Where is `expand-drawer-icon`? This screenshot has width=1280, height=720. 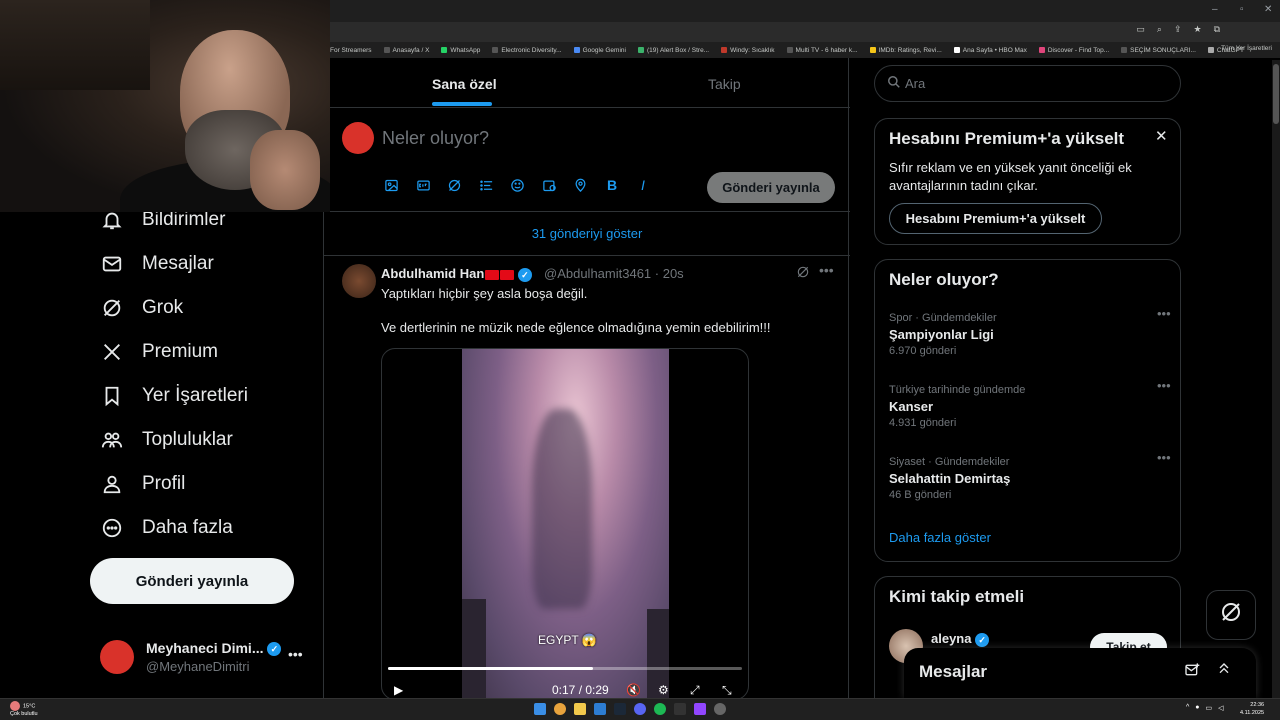 expand-drawer-icon is located at coordinates (1224, 670).